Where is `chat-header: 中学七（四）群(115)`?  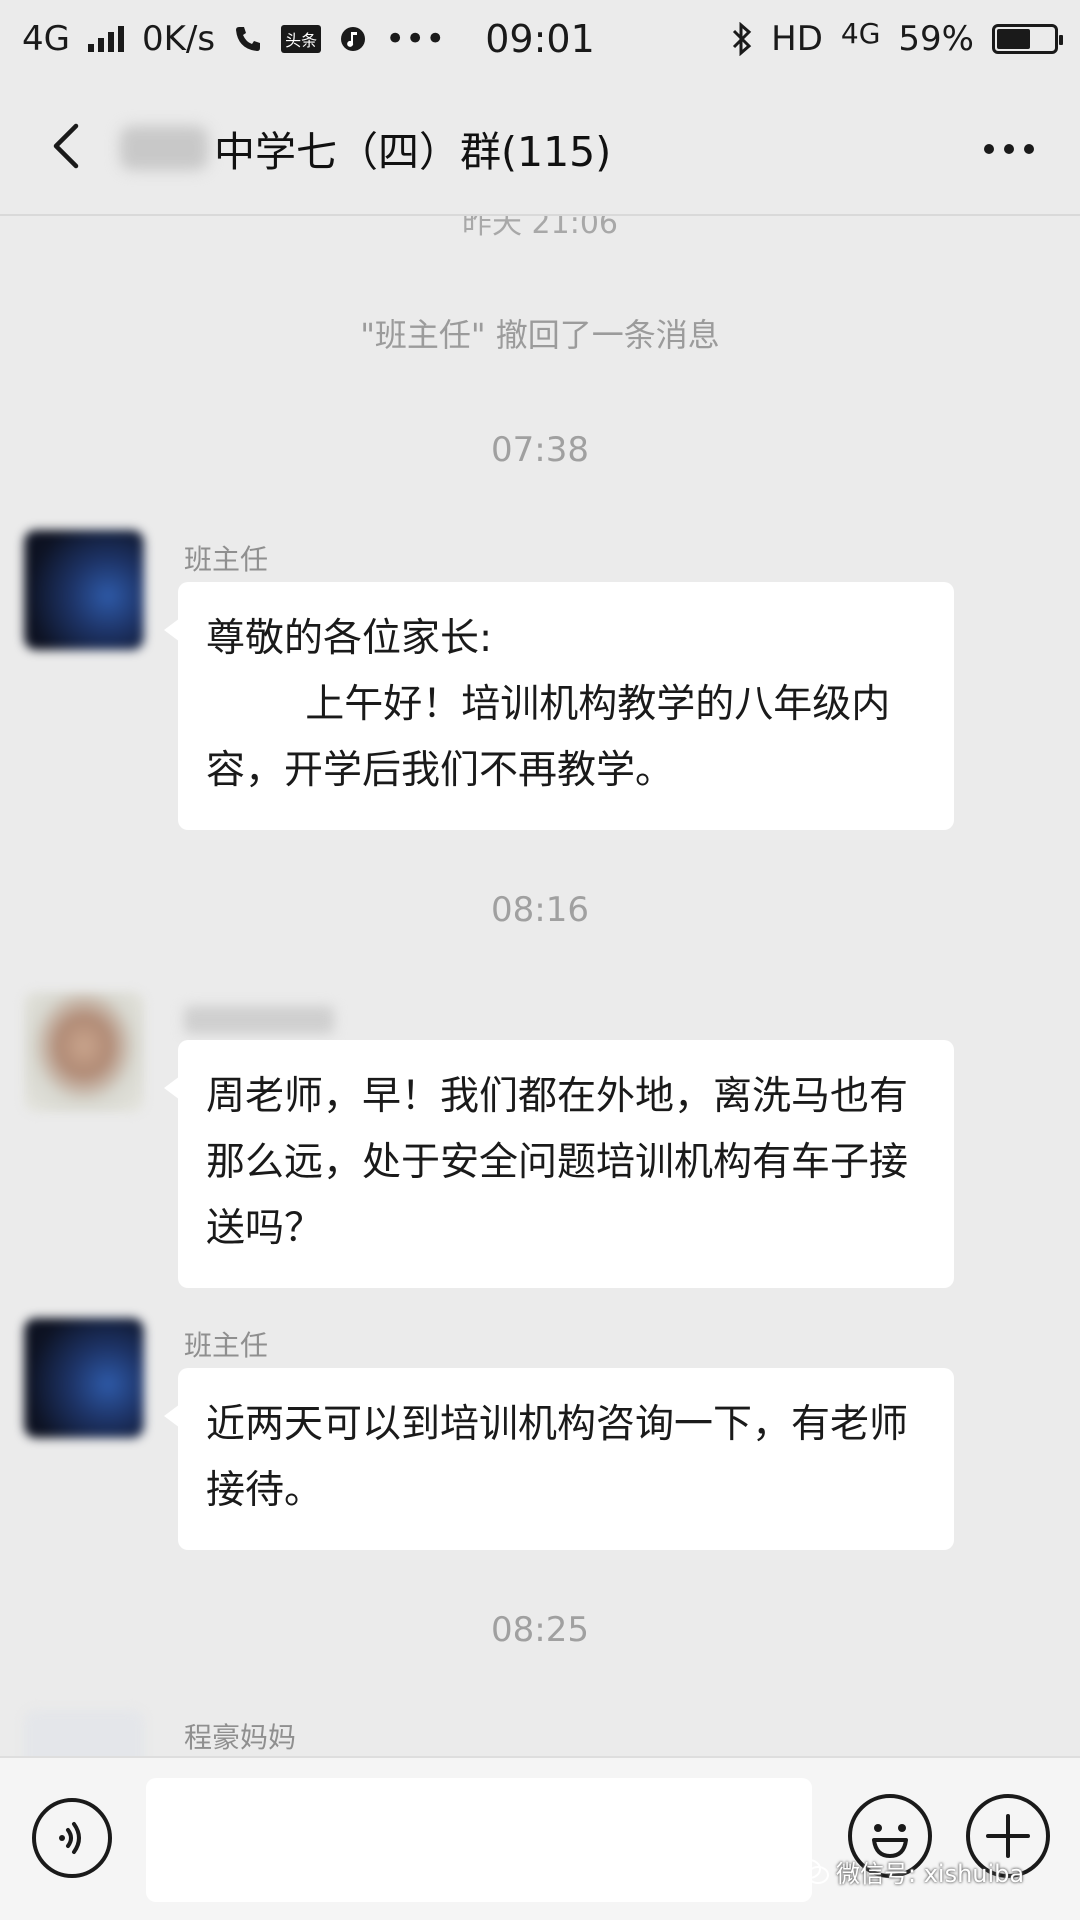 chat-header: 中学七（四）群(115) is located at coordinates (540, 147).